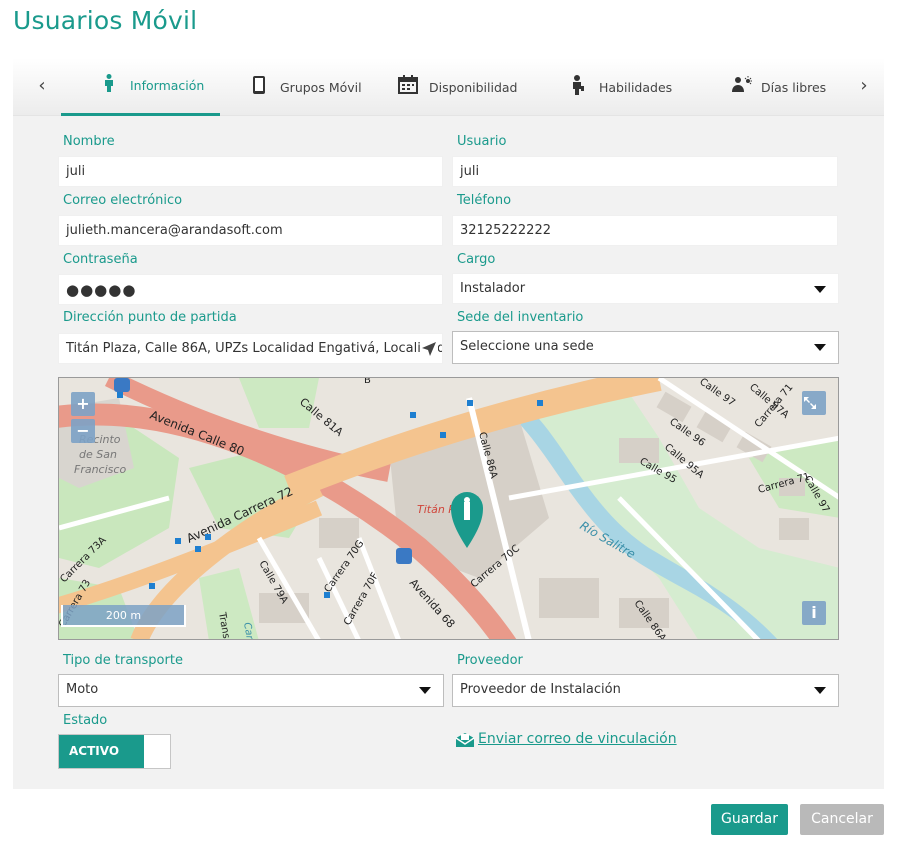  Describe the element at coordinates (520, 317) in the screenshot. I see `sede-label: Sede del inventario` at that location.